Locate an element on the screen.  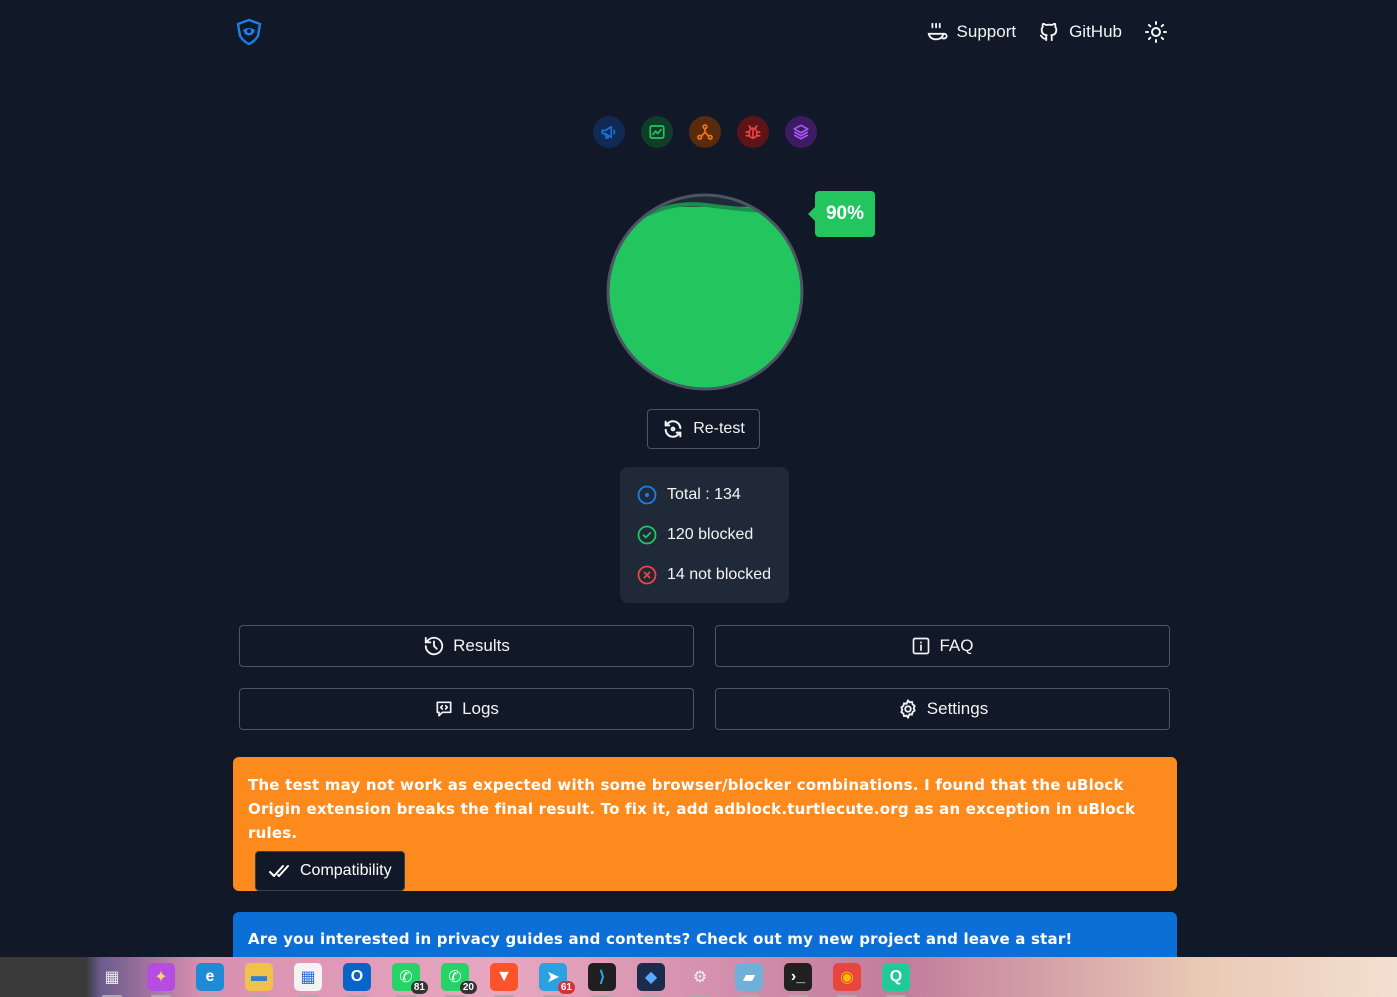
search-app-icon: Q is located at coordinates (896, 980).